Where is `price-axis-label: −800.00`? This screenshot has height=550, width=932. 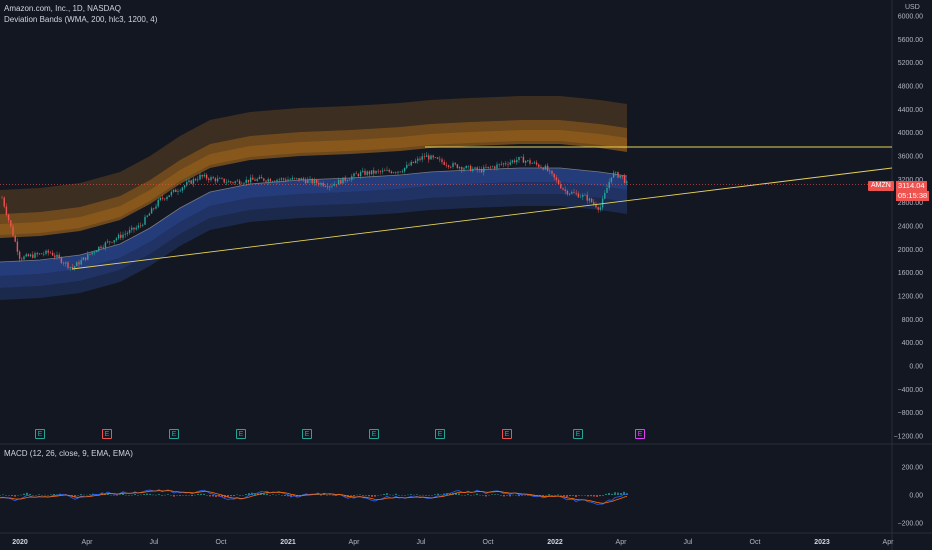
price-axis-label: −800.00 is located at coordinates (911, 413).